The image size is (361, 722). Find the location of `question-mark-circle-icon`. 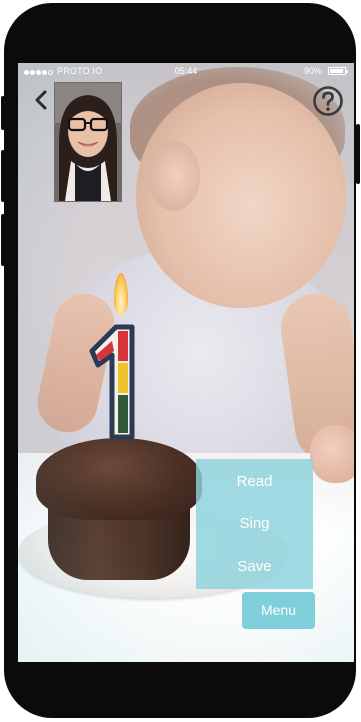

question-mark-circle-icon is located at coordinates (328, 101).